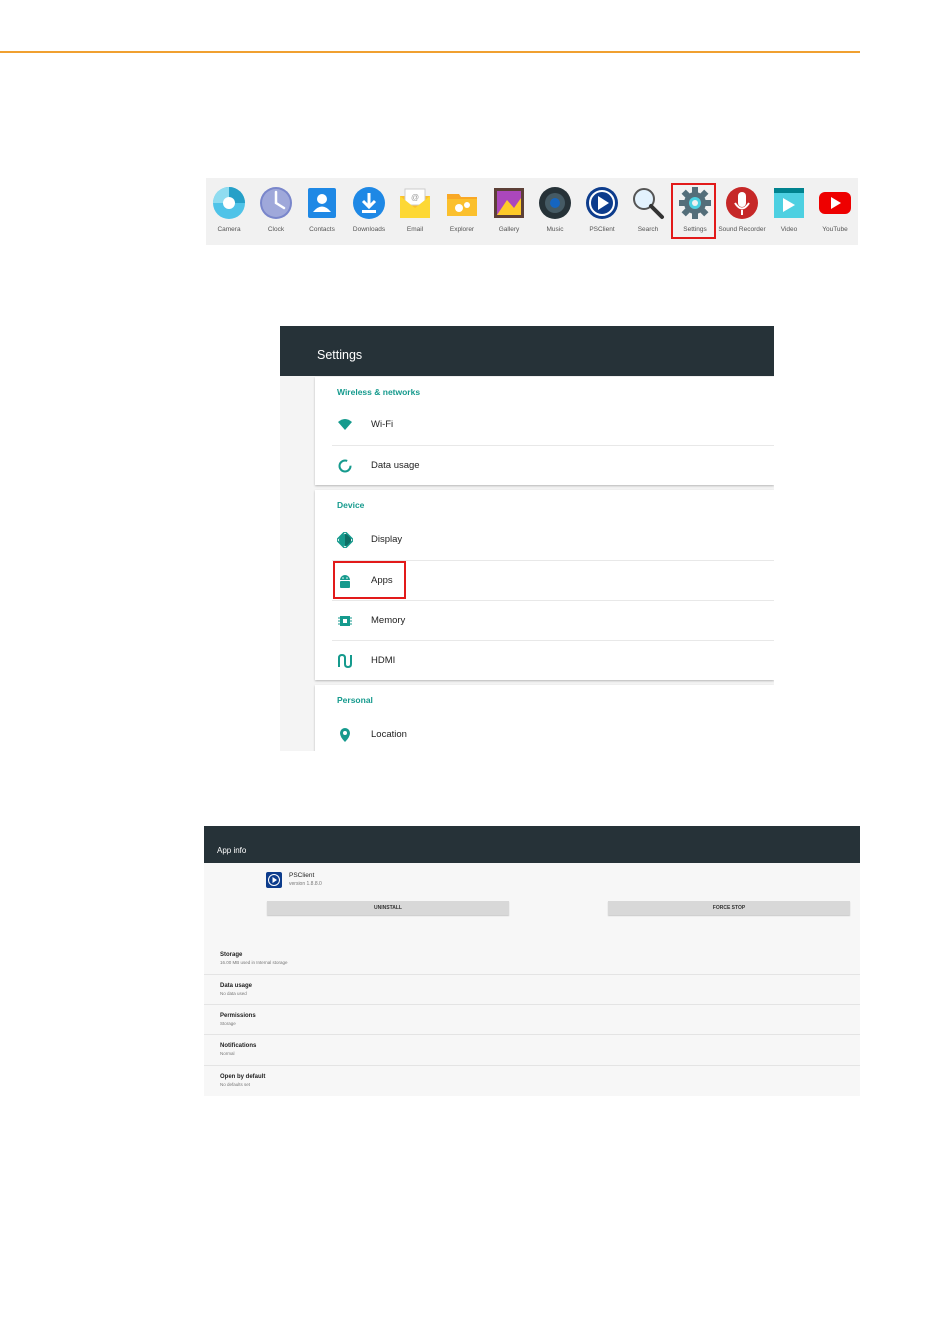 This screenshot has width=950, height=1344. I want to click on app-music: Music, so click(555, 211).